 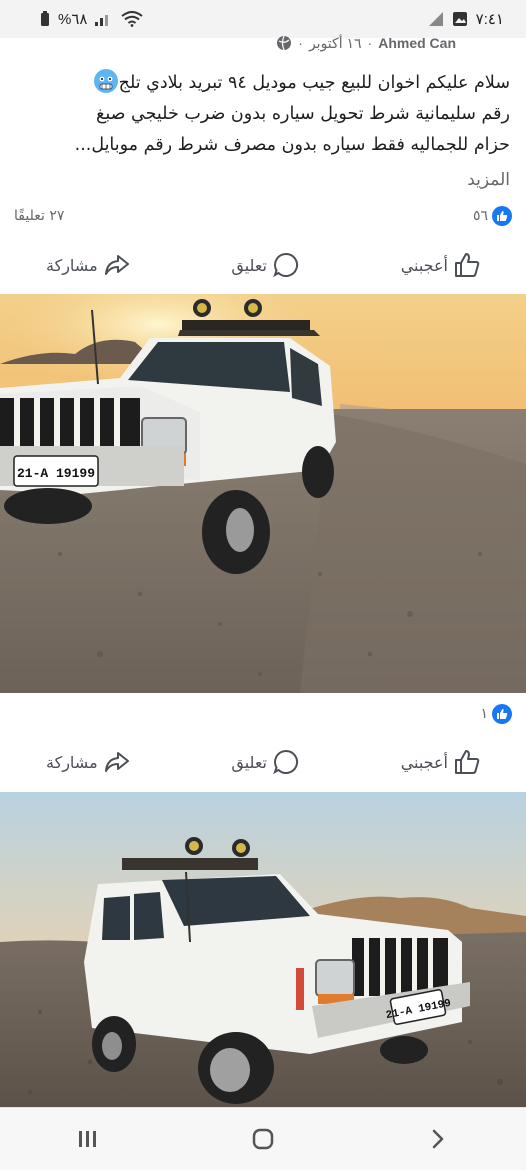 I want to click on post-date: ١٦ أكتوبر, so click(x=335, y=43).